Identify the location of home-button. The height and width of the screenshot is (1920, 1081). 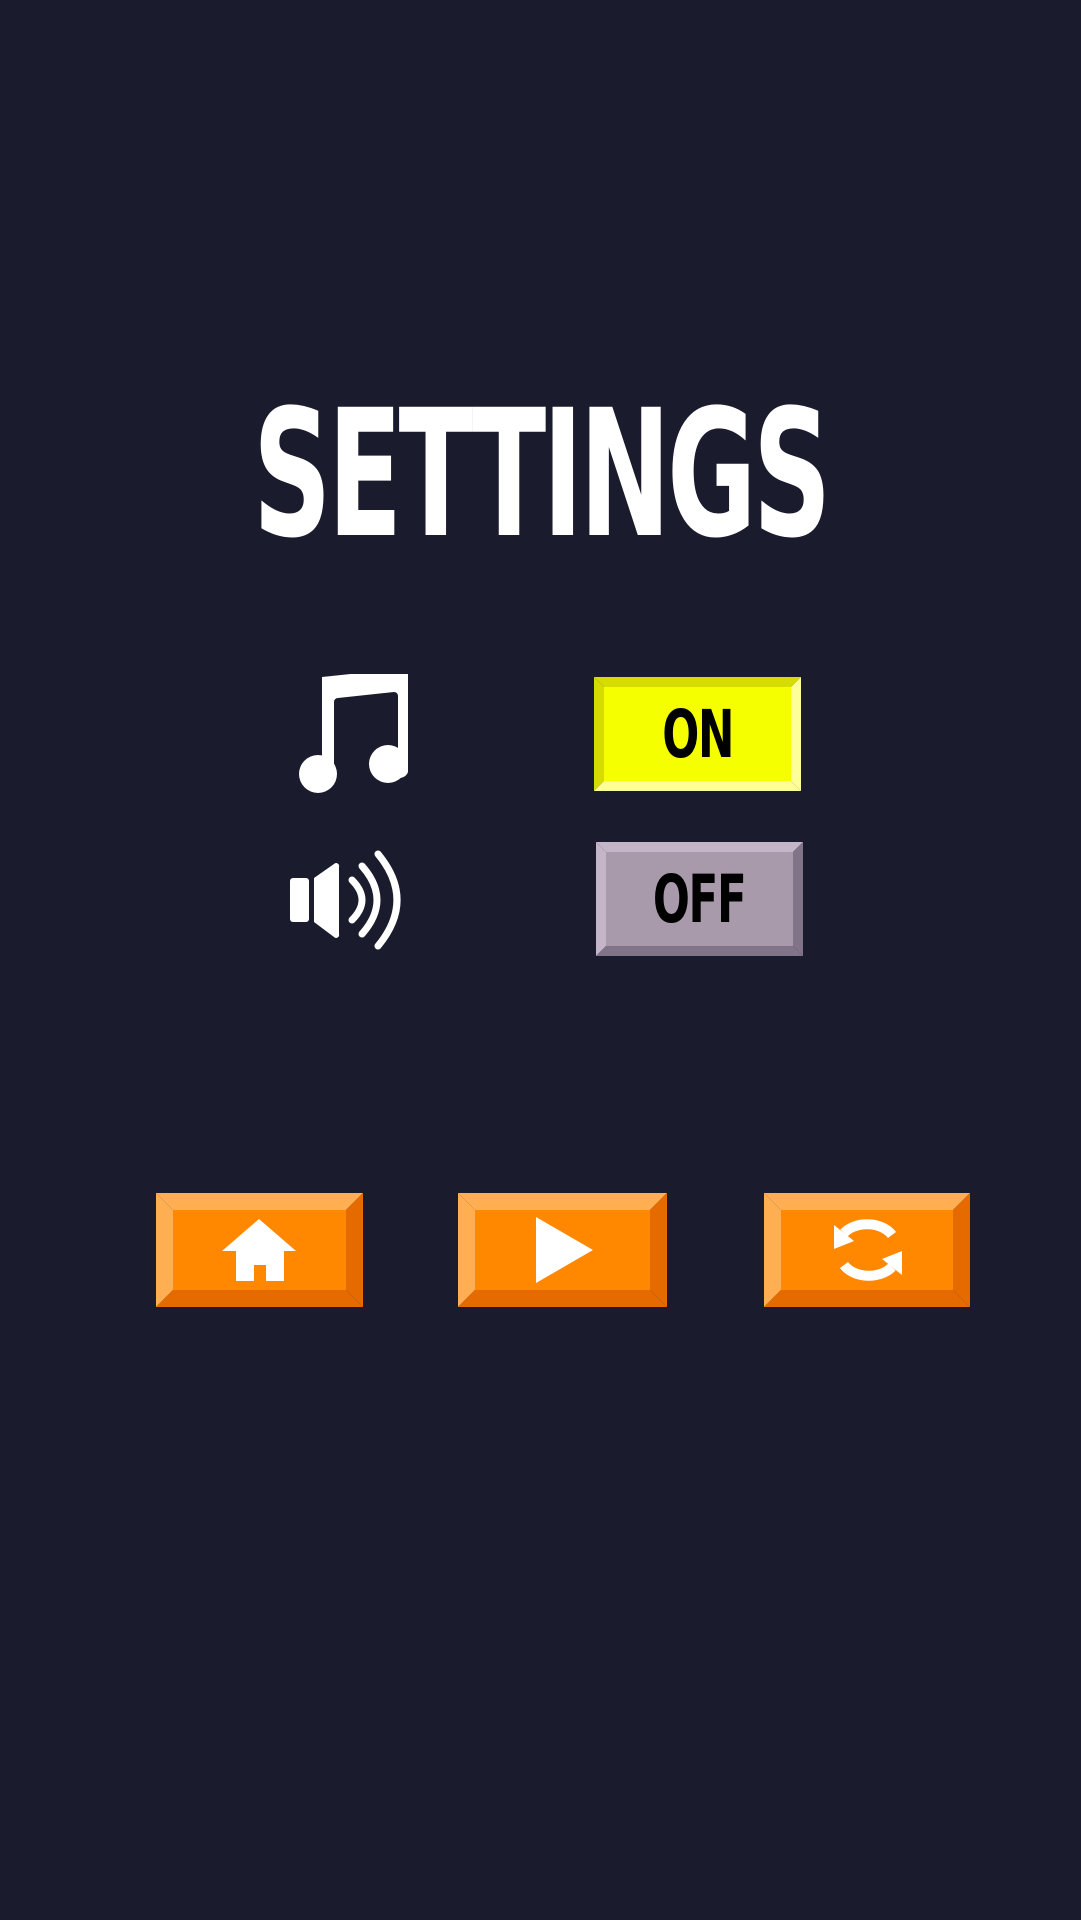
(259, 1250).